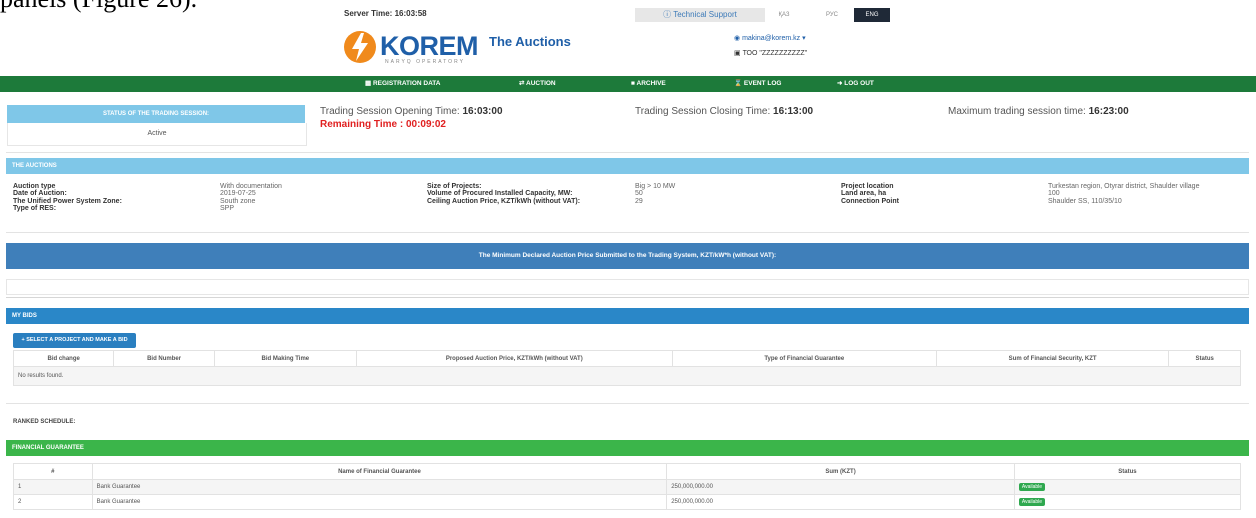  What do you see at coordinates (383, 124) in the screenshot?
I see `remaining-time: Remaining Time : 00:09:02` at bounding box center [383, 124].